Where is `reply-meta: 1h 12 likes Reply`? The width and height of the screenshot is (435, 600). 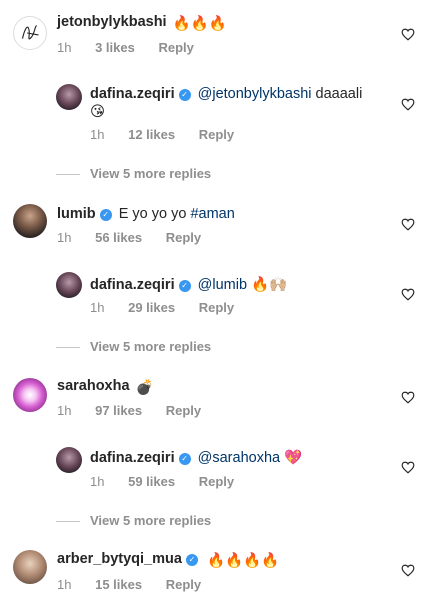
reply-meta: 1h 12 likes Reply is located at coordinates (172, 134).